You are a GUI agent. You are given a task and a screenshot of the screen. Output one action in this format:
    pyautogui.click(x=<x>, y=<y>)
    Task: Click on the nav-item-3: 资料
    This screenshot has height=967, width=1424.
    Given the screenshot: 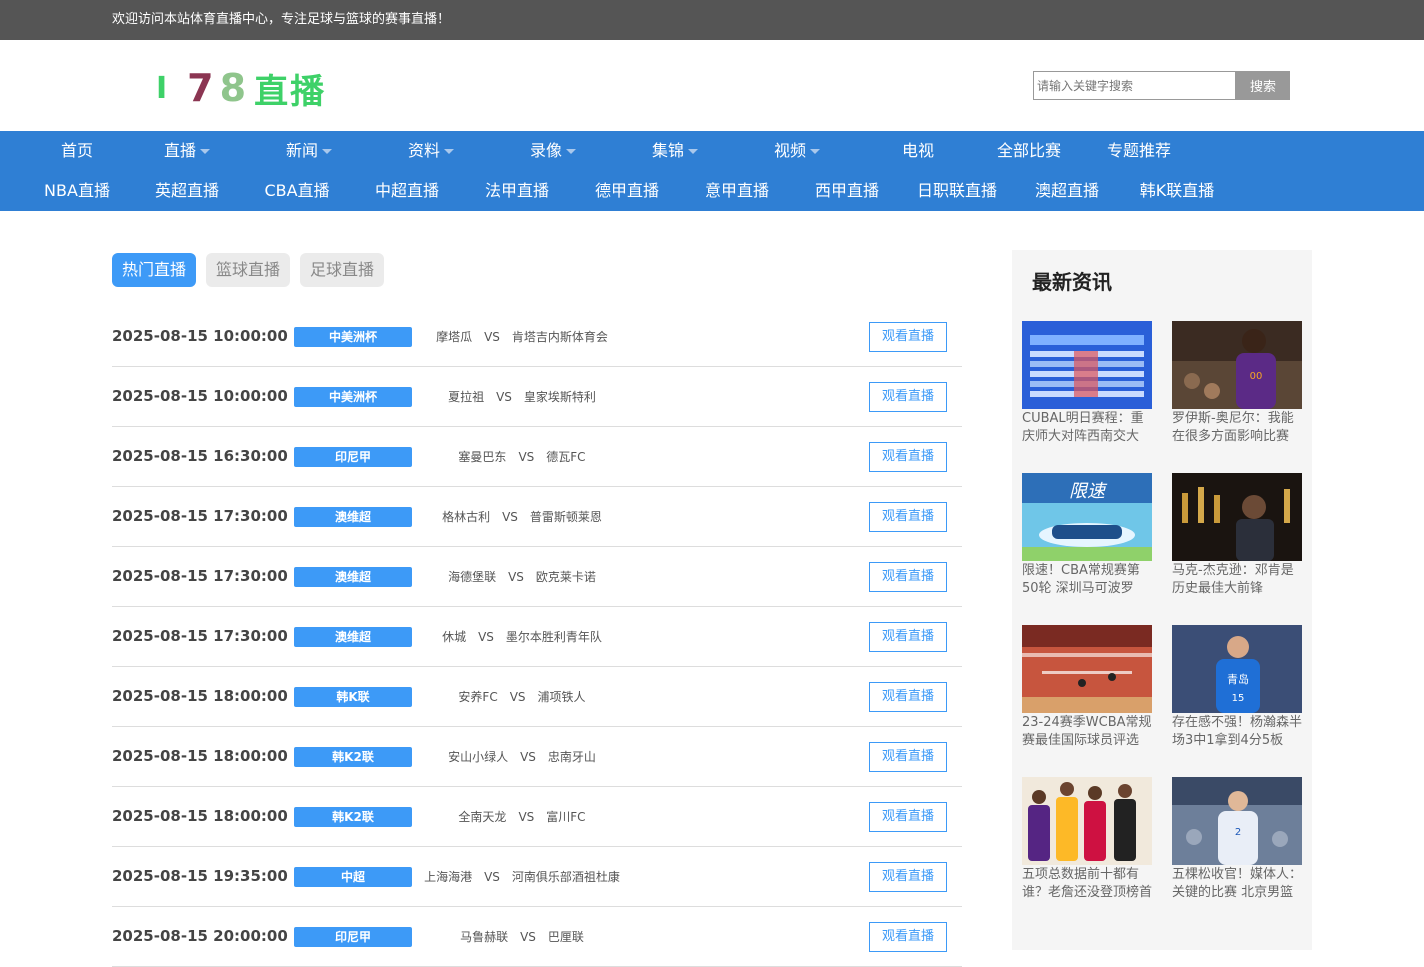 What is the action you would take?
    pyautogui.click(x=431, y=151)
    